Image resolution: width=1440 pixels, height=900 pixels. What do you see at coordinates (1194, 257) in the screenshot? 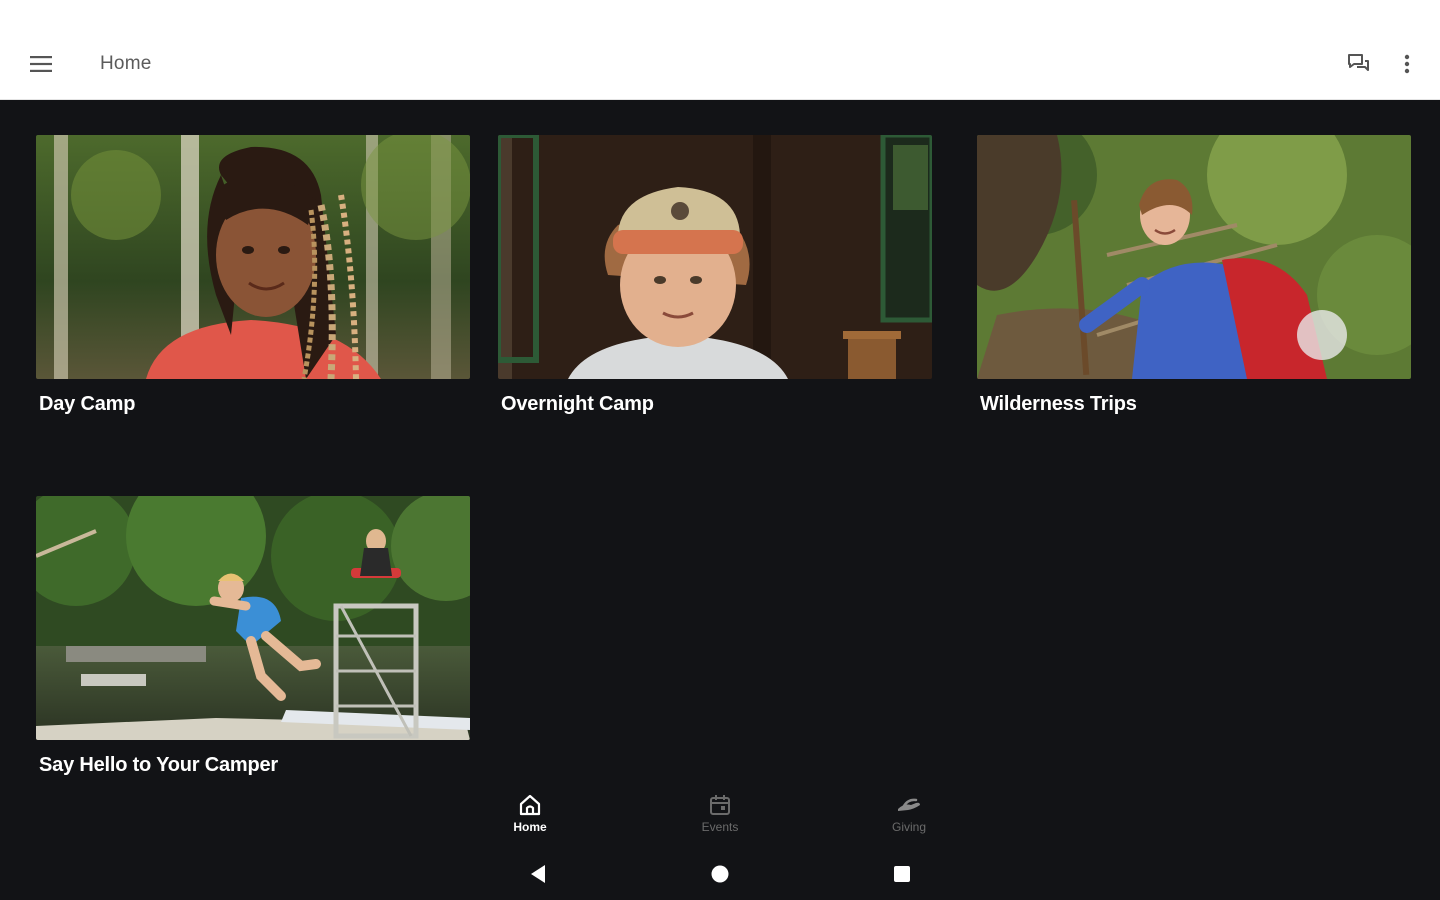
I see `wilderness-trips-photo` at bounding box center [1194, 257].